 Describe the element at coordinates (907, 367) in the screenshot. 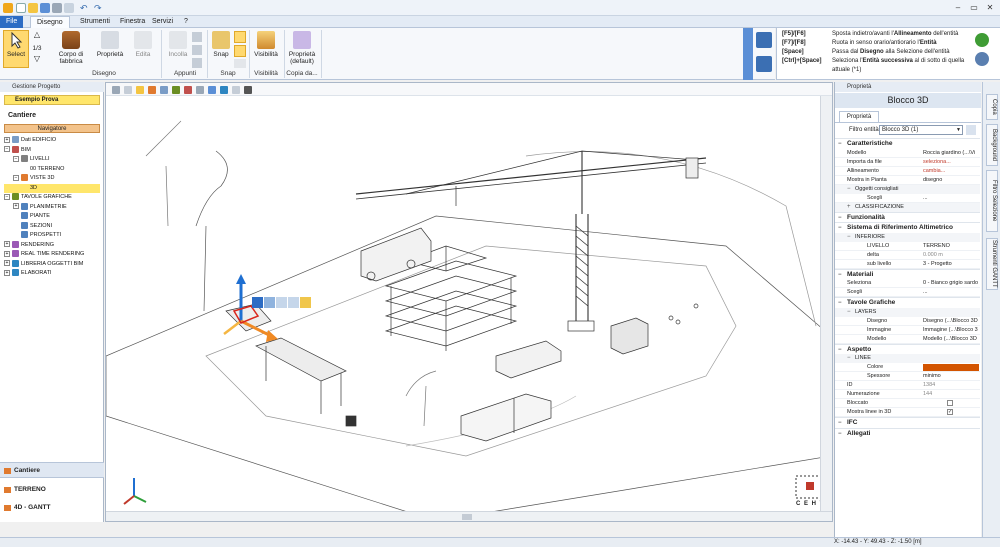

I see `property-row: Colore` at that location.